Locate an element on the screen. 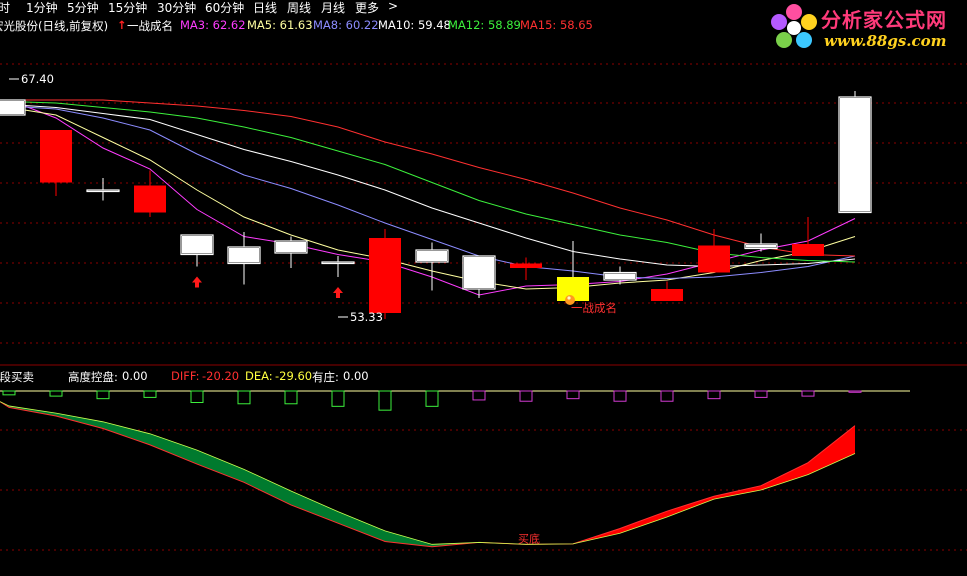 The width and height of the screenshot is (967, 576). ma-value: 62.62 is located at coordinates (227, 25).